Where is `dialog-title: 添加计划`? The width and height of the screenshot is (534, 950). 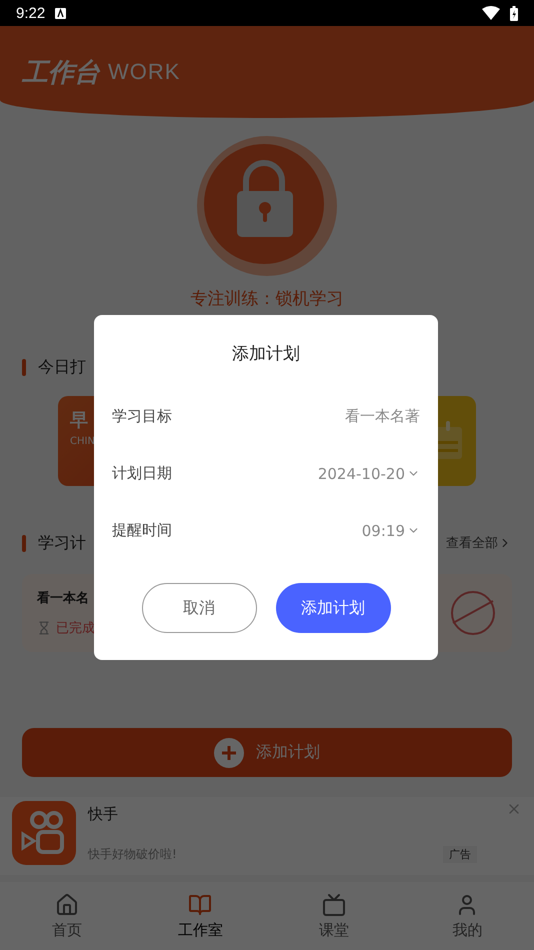
dialog-title: 添加计划 is located at coordinates (266, 354).